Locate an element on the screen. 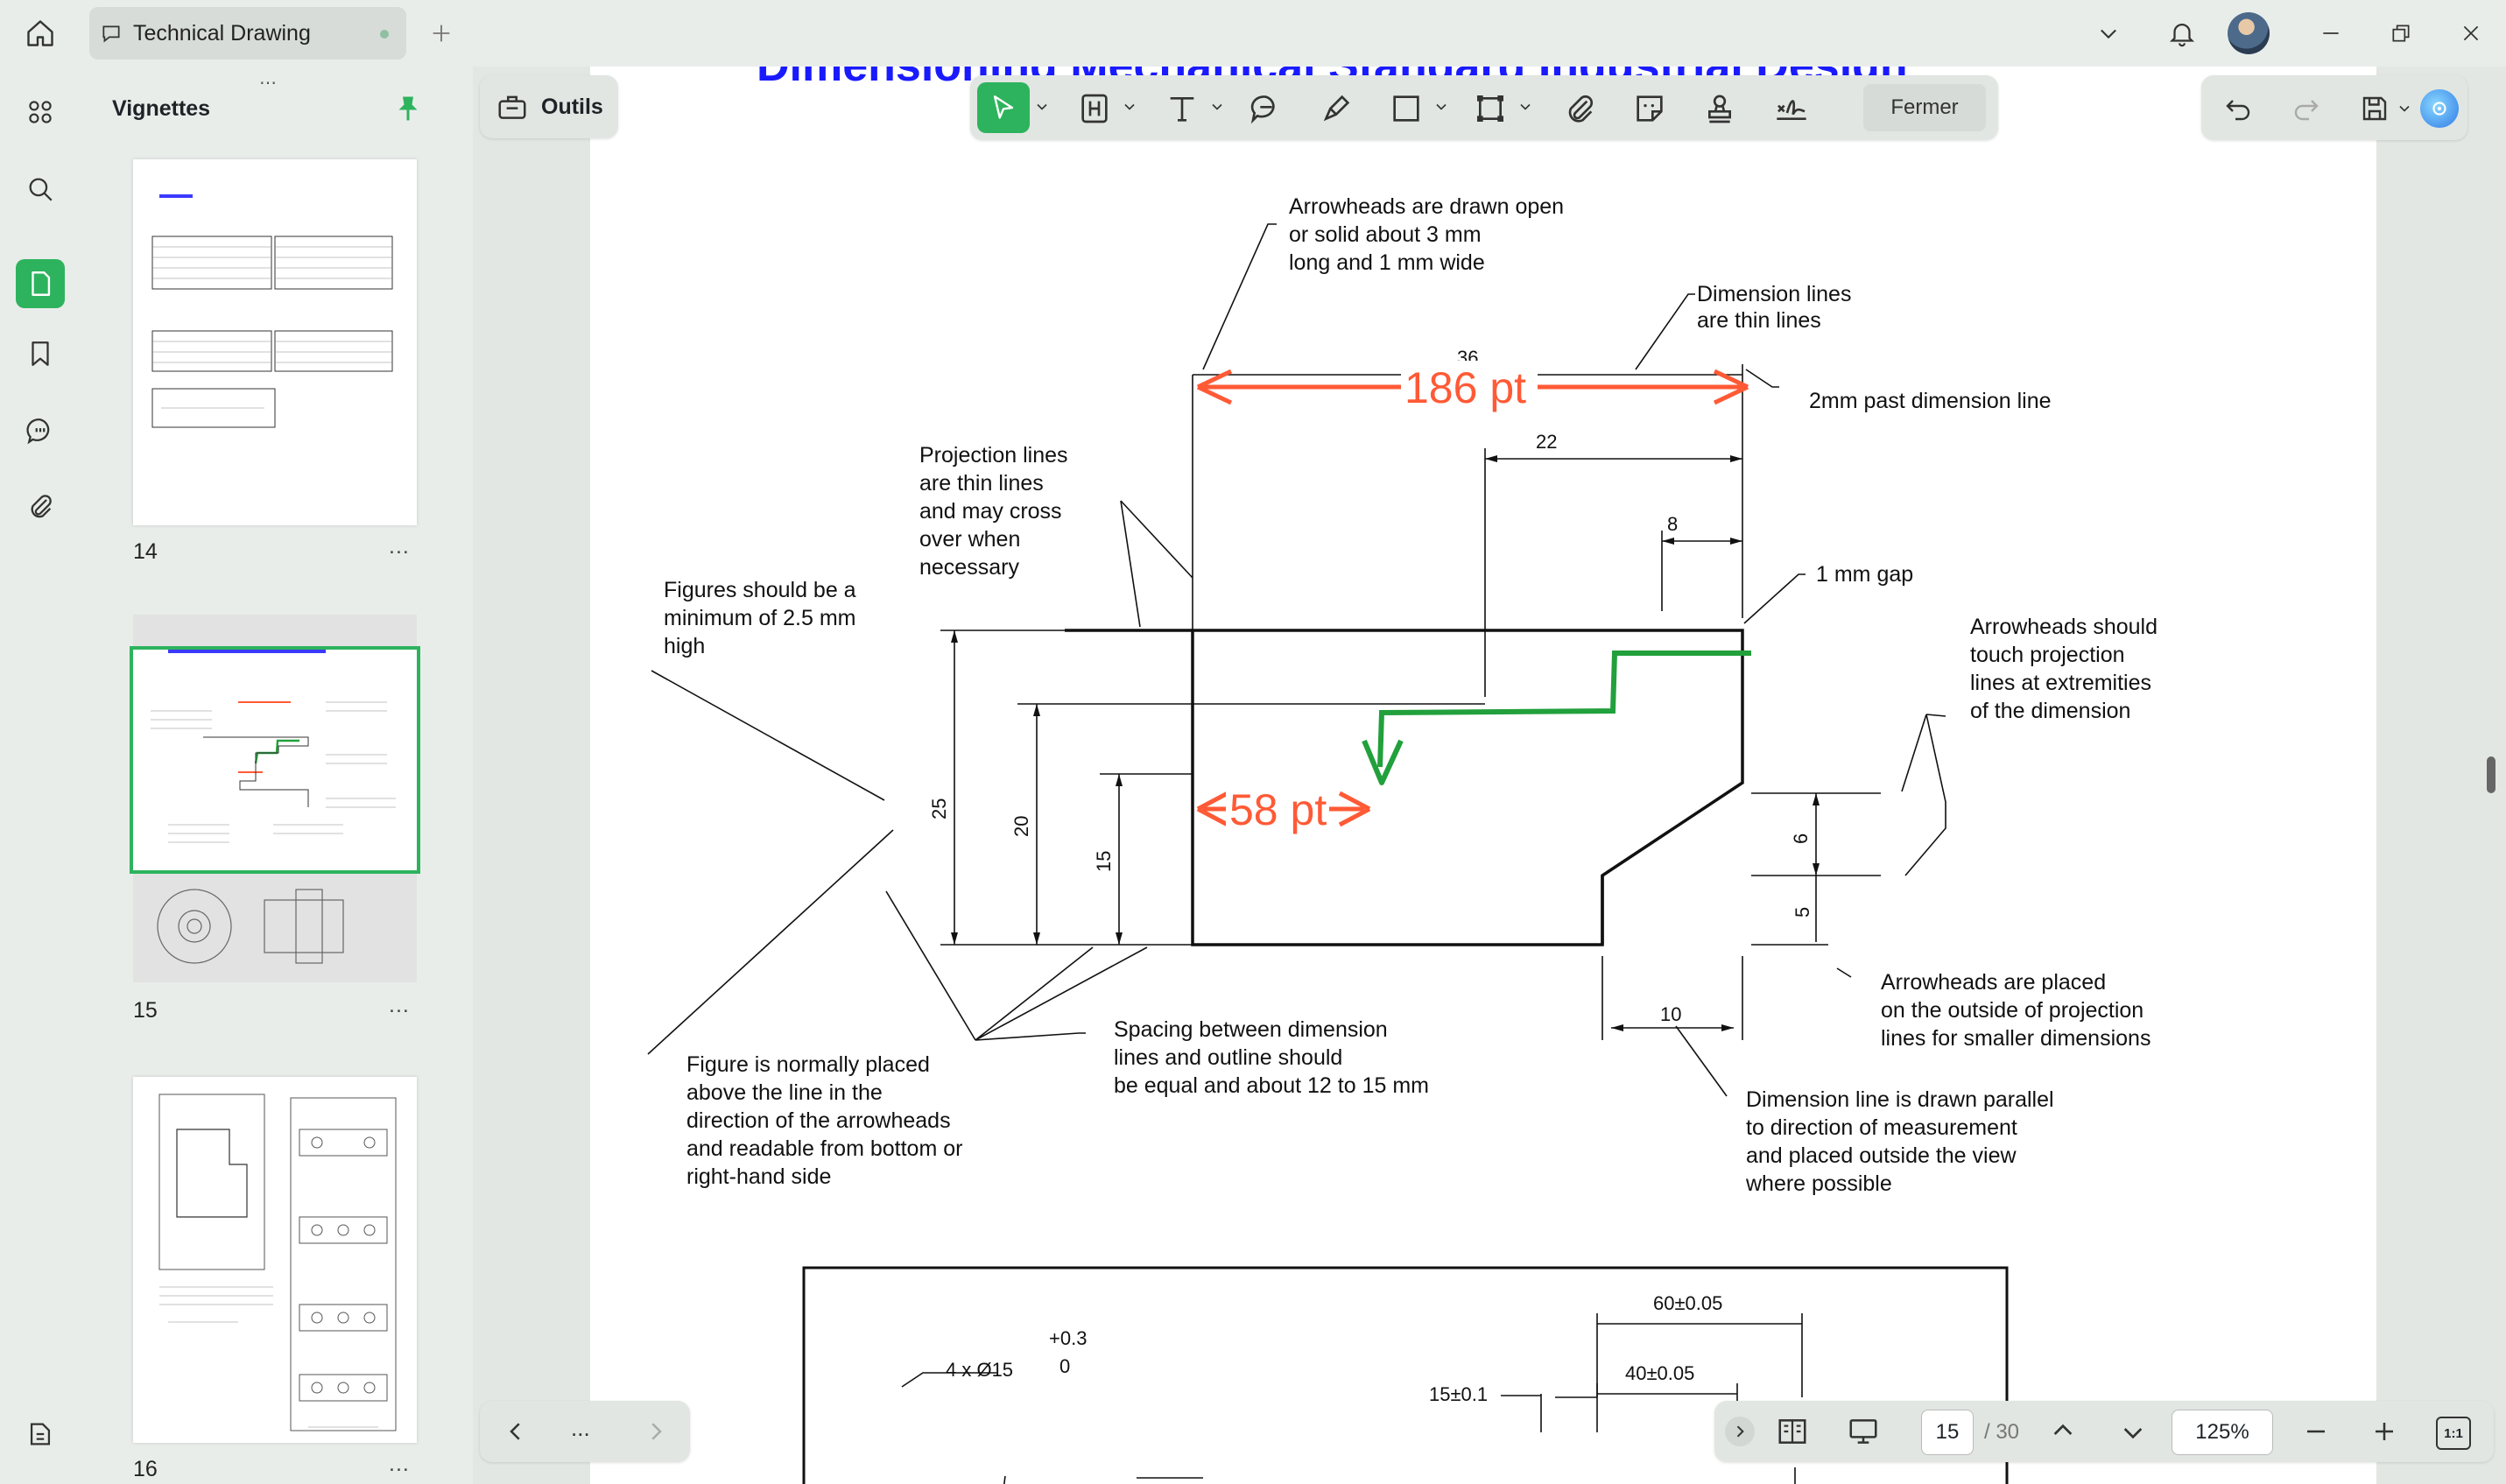 This screenshot has width=2506, height=1484. svg-text: touch projection is located at coordinates (2047, 655).